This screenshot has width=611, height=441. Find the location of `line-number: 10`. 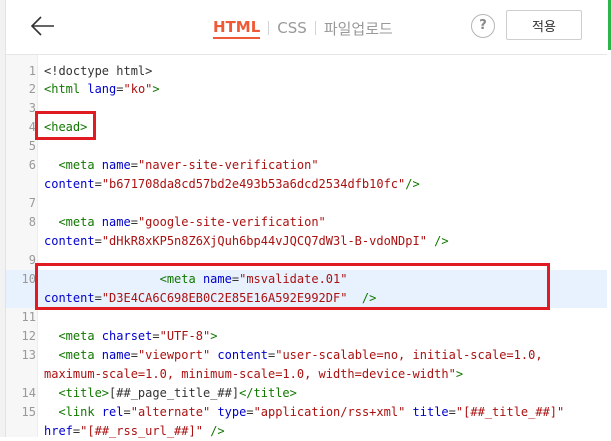

line-number: 10 is located at coordinates (28, 279).